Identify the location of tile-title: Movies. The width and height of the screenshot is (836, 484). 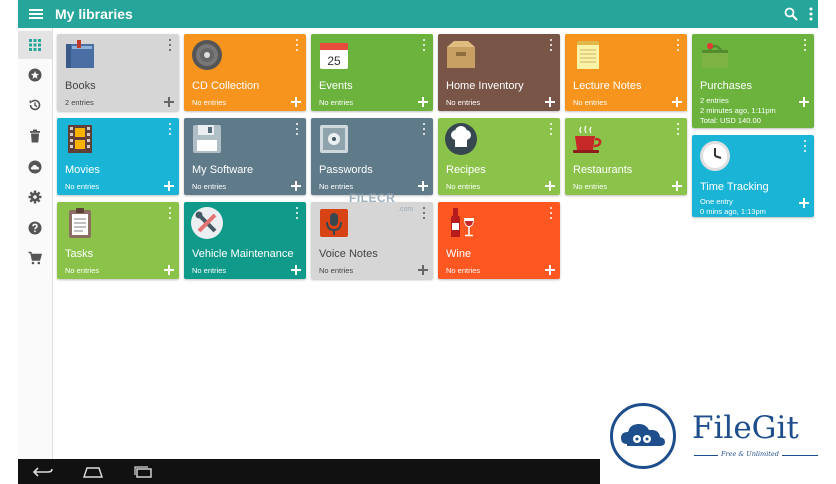
(82, 170).